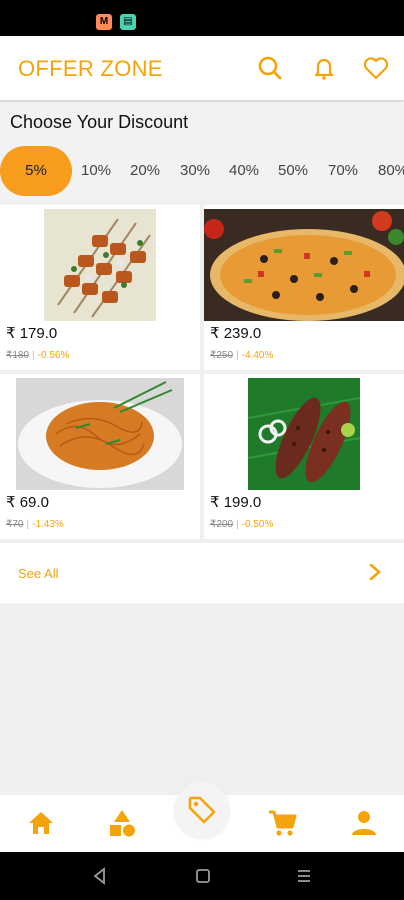 Image resolution: width=404 pixels, height=900 pixels. I want to click on discount-chip-50: 50%, so click(293, 171).